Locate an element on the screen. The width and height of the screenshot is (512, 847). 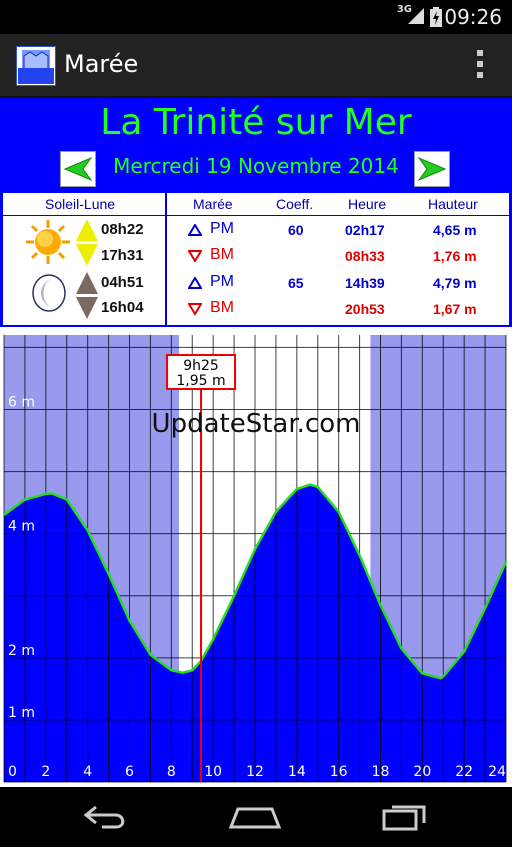
tide-time: 14h39 is located at coordinates (365, 283).